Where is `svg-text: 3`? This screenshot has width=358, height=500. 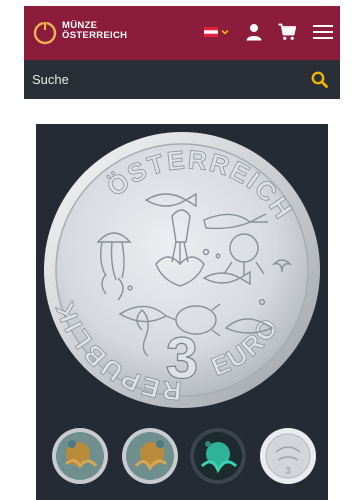 svg-text: 3 is located at coordinates (288, 471).